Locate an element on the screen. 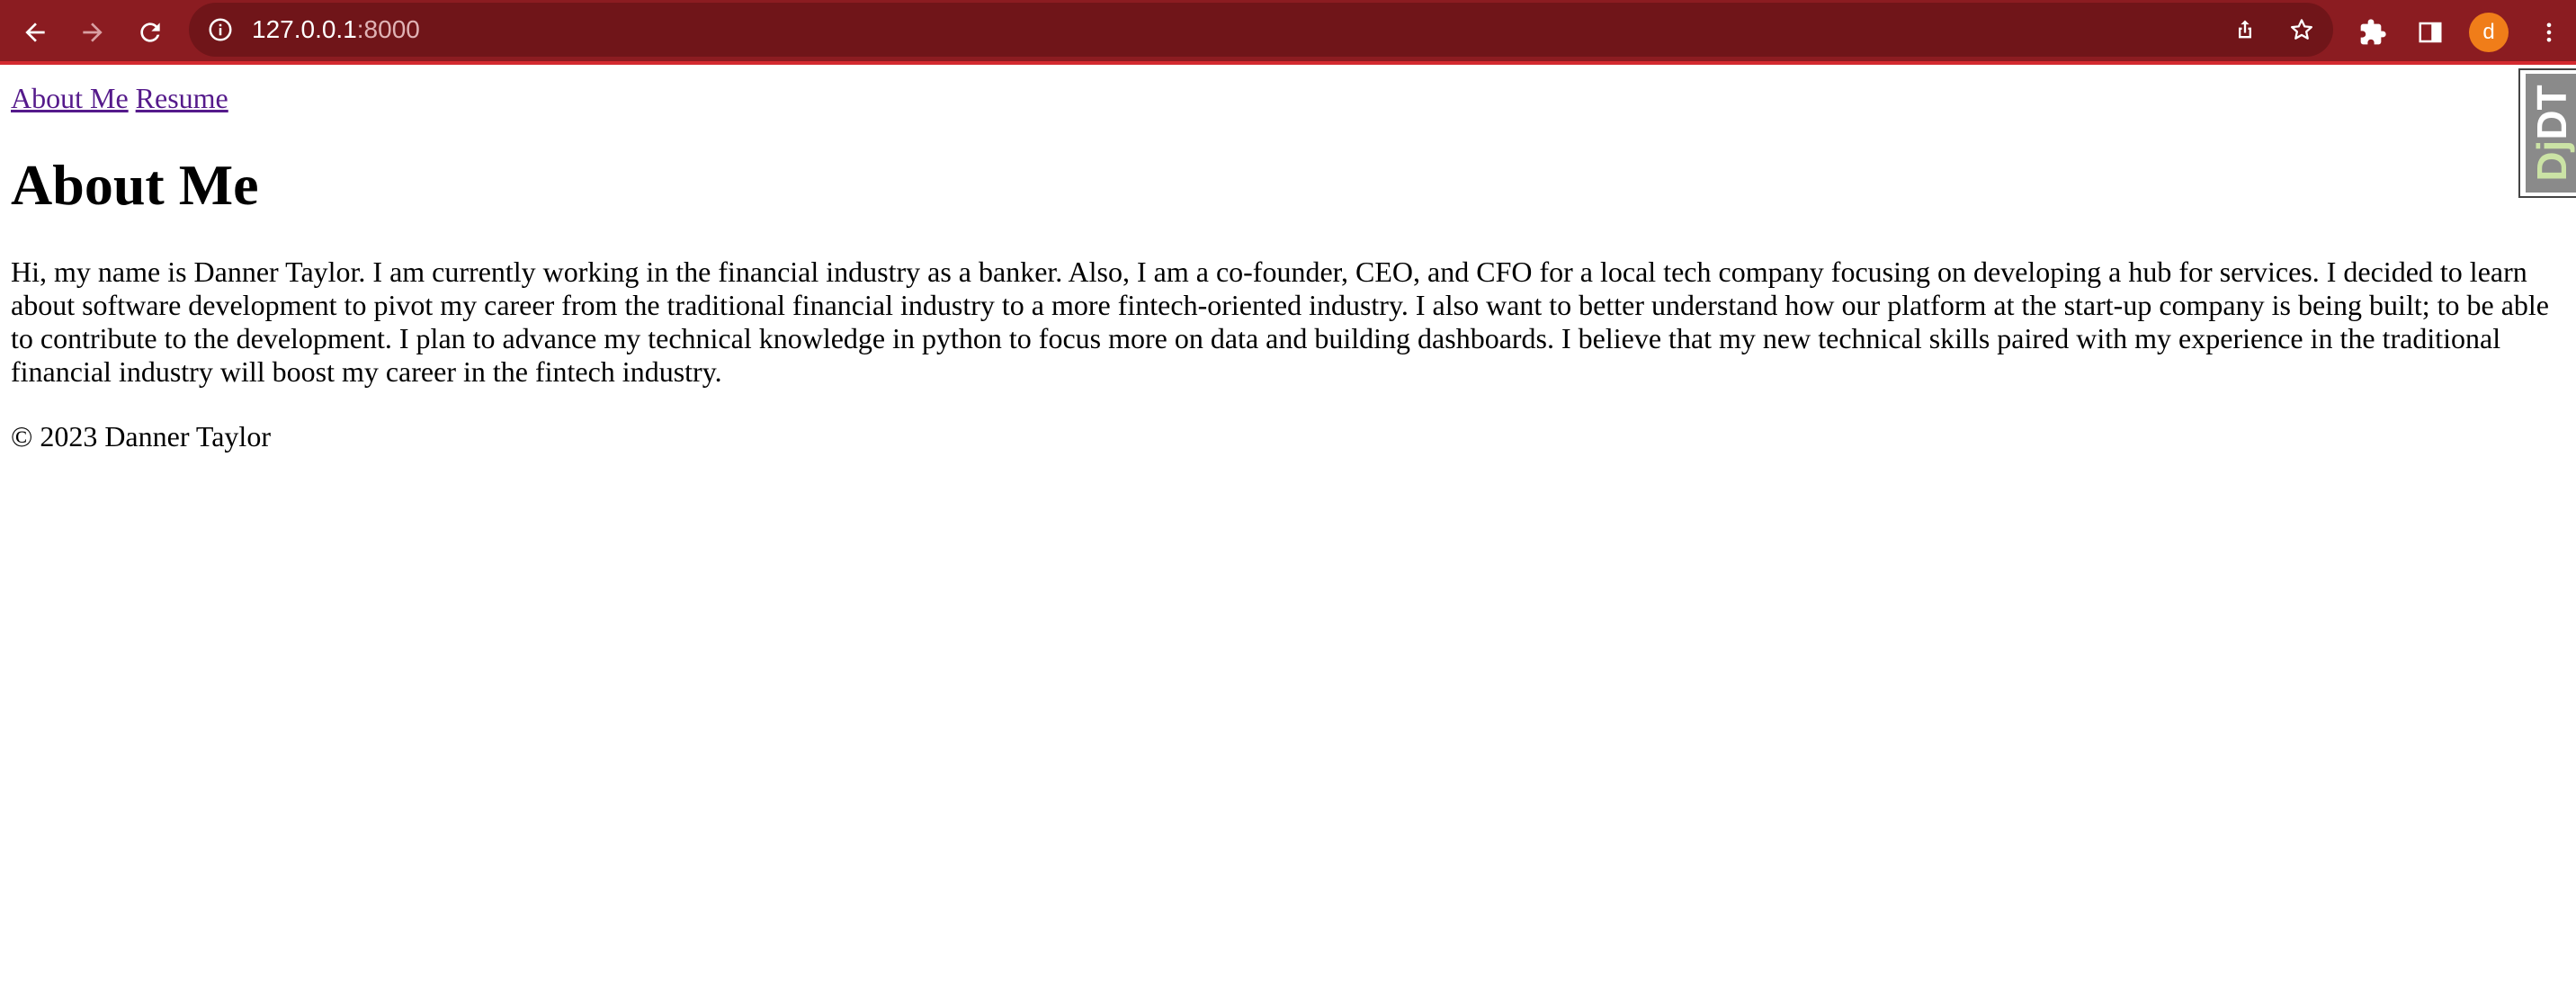 The image size is (2576, 986). url-port: :8000 is located at coordinates (388, 29).